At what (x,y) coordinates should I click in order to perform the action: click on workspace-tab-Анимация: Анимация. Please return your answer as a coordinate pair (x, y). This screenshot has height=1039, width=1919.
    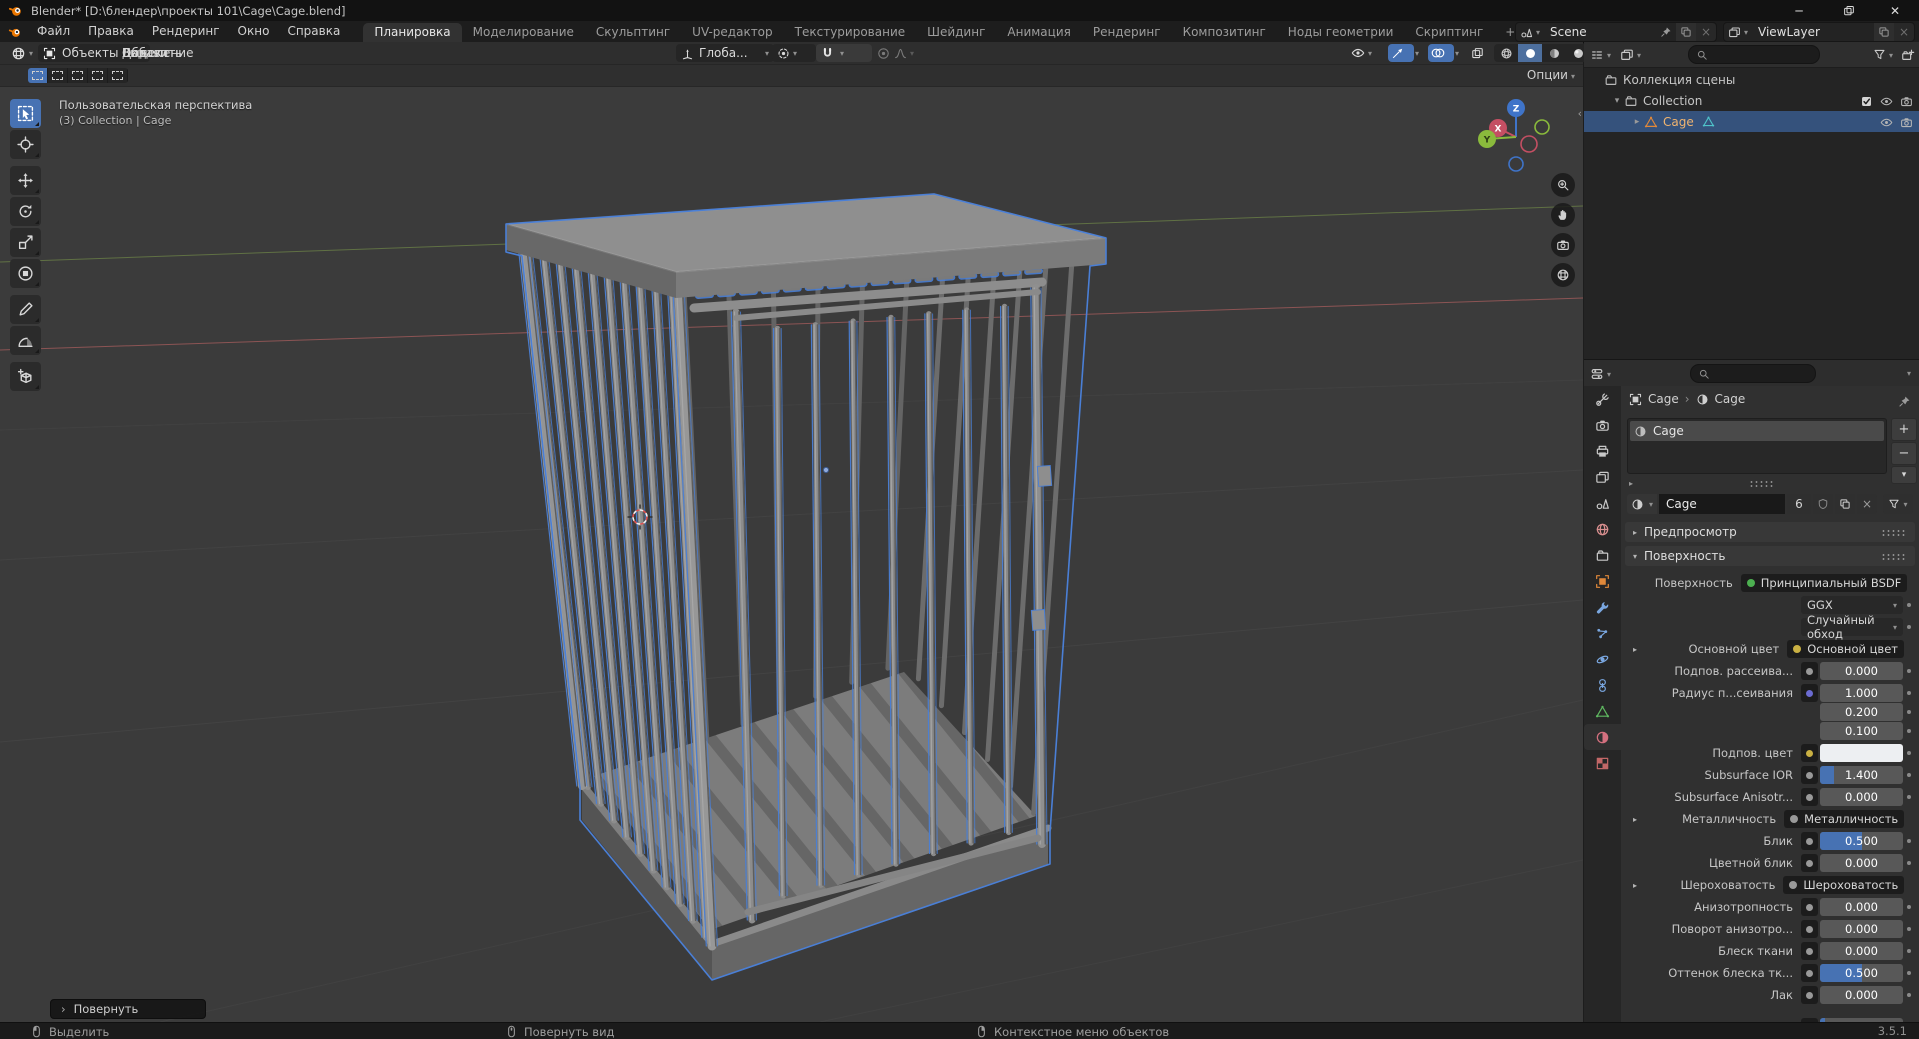
    Looking at the image, I should click on (1038, 32).